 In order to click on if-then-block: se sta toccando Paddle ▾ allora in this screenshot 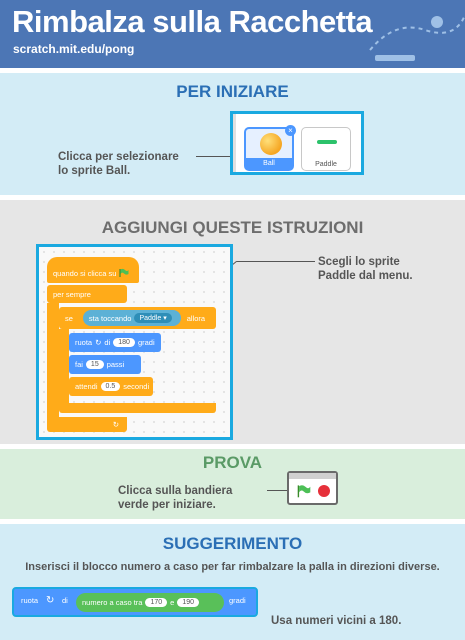, I will do `click(137, 318)`.